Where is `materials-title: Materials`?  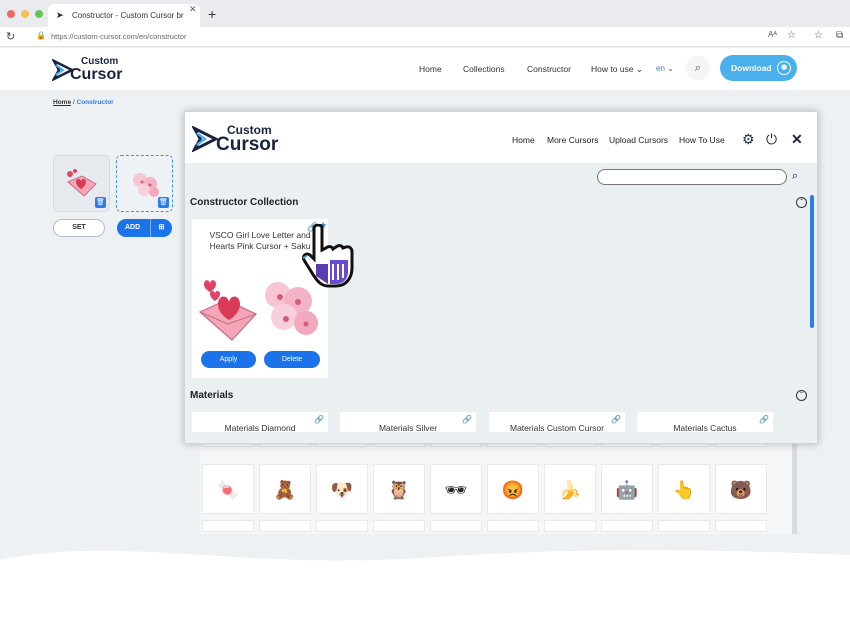
materials-title: Materials is located at coordinates (212, 395).